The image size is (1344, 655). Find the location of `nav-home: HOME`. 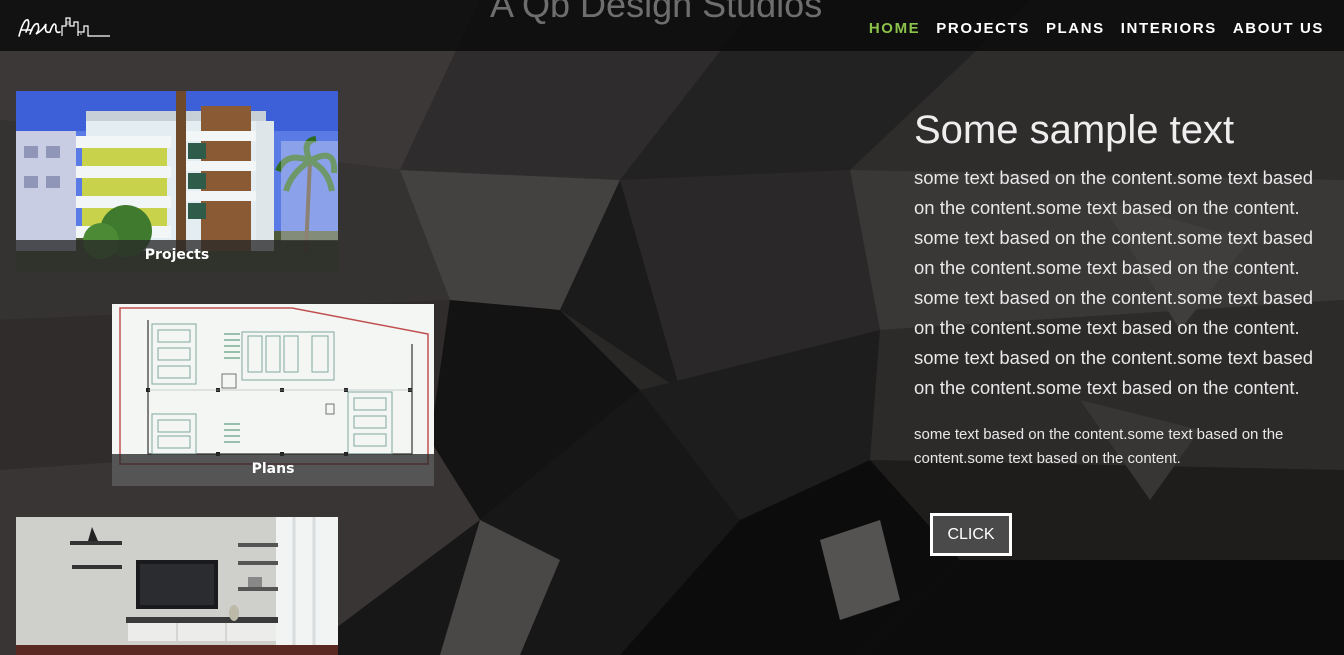

nav-home: HOME is located at coordinates (894, 28).